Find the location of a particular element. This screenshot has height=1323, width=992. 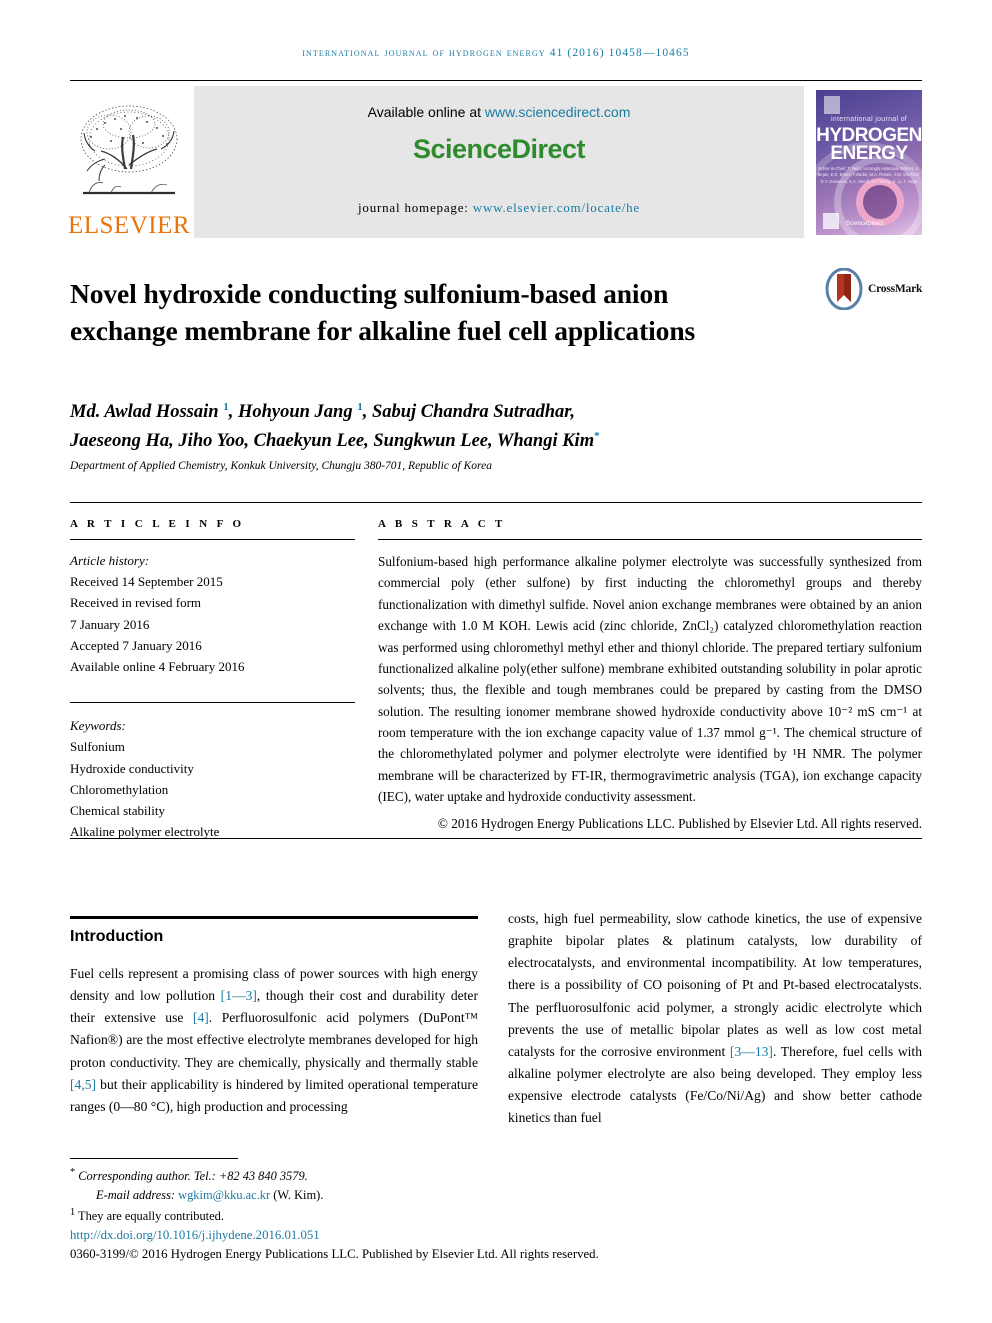

journal-homepage-link: www.elsevier.com/locate/he is located at coordinates (556, 207).